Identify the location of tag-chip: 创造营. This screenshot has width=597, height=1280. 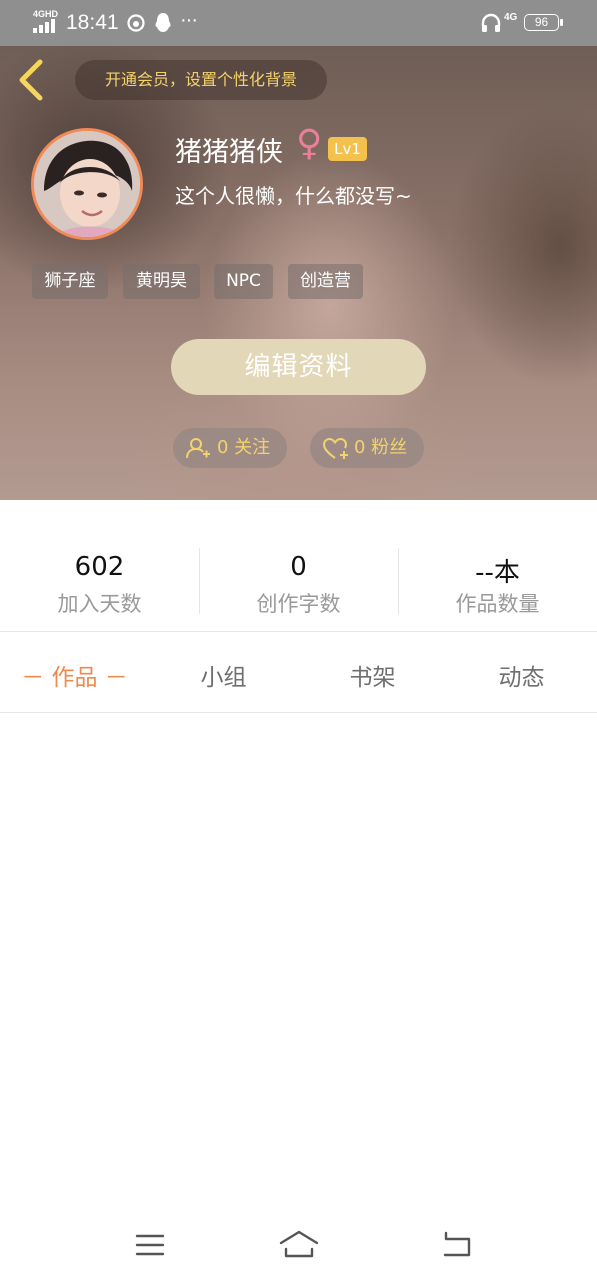
(325, 281).